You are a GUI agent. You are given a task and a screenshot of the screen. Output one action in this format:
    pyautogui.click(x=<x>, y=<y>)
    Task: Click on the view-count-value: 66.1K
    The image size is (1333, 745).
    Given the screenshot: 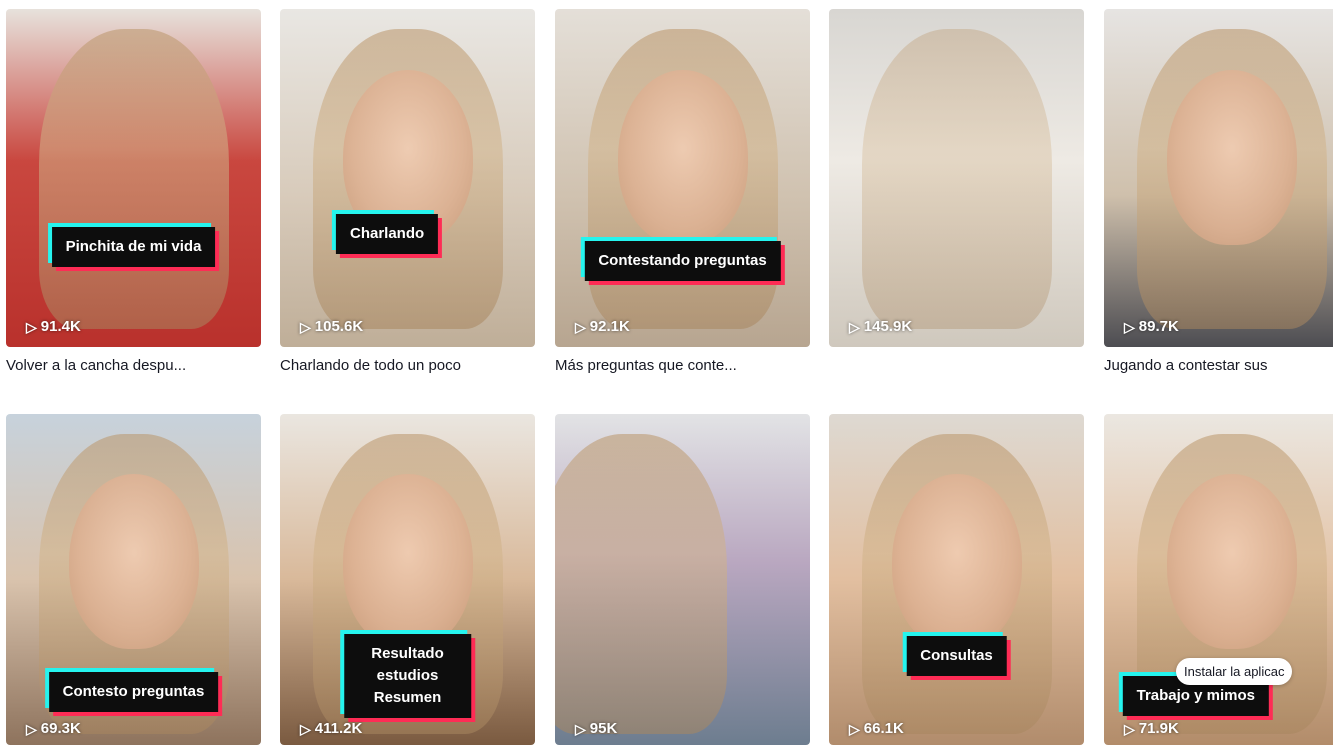 What is the action you would take?
    pyautogui.click(x=883, y=728)
    